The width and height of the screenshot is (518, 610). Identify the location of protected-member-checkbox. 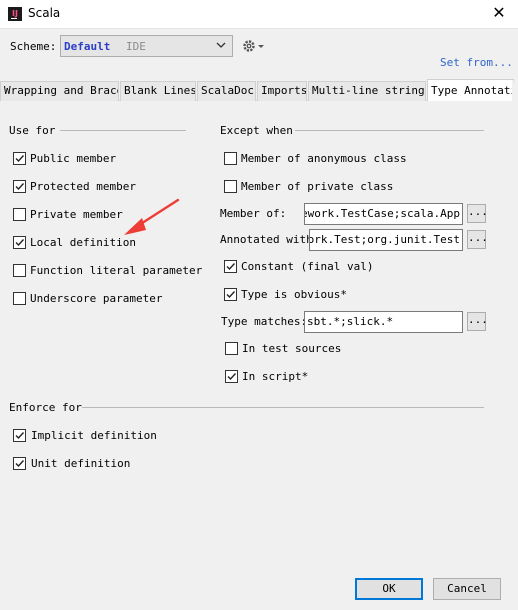
(19, 186).